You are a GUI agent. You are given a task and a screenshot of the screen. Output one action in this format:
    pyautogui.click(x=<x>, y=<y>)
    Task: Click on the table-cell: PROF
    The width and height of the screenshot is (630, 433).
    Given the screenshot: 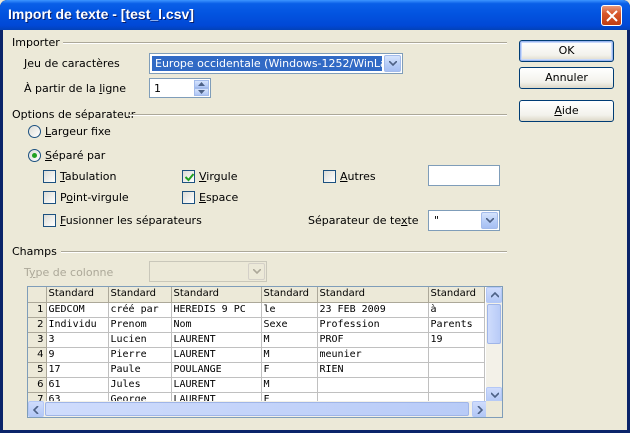 What is the action you would take?
    pyautogui.click(x=373, y=340)
    